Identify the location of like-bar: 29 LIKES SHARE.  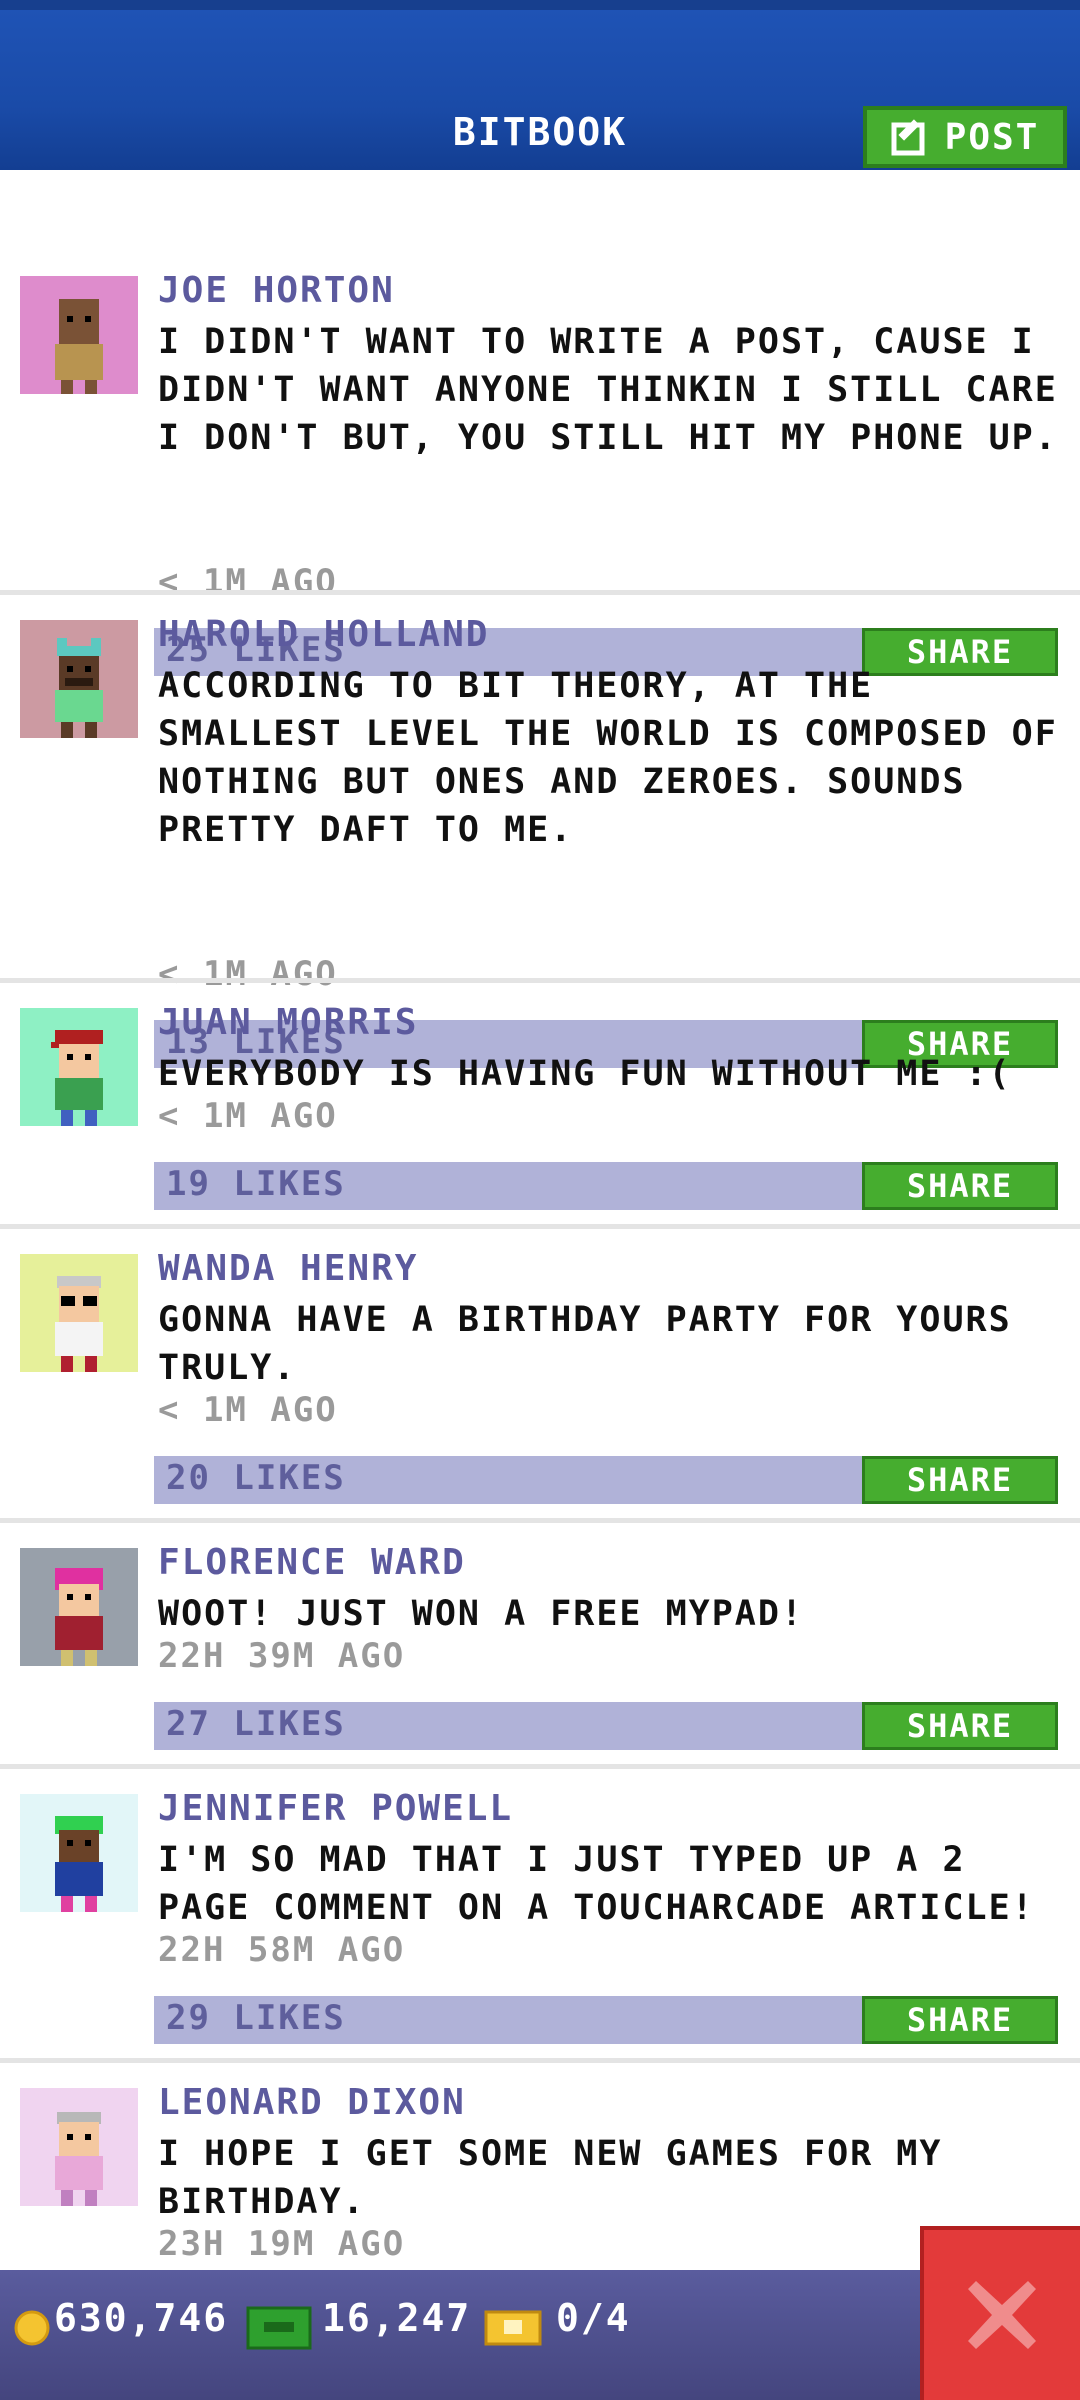
(606, 2020).